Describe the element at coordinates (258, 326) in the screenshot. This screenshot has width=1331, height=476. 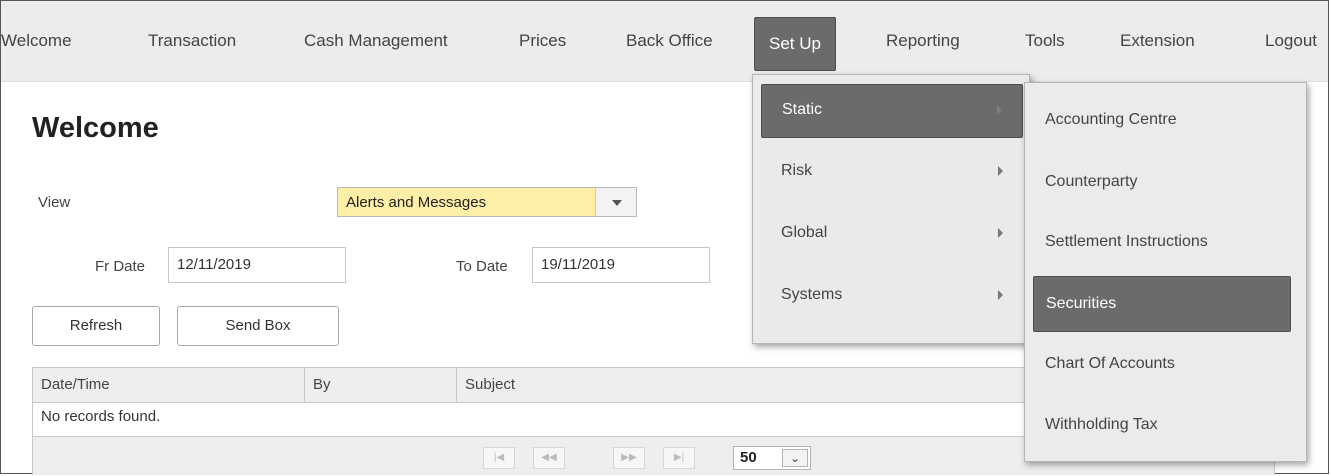
I see `send-box-button: Send Box` at that location.